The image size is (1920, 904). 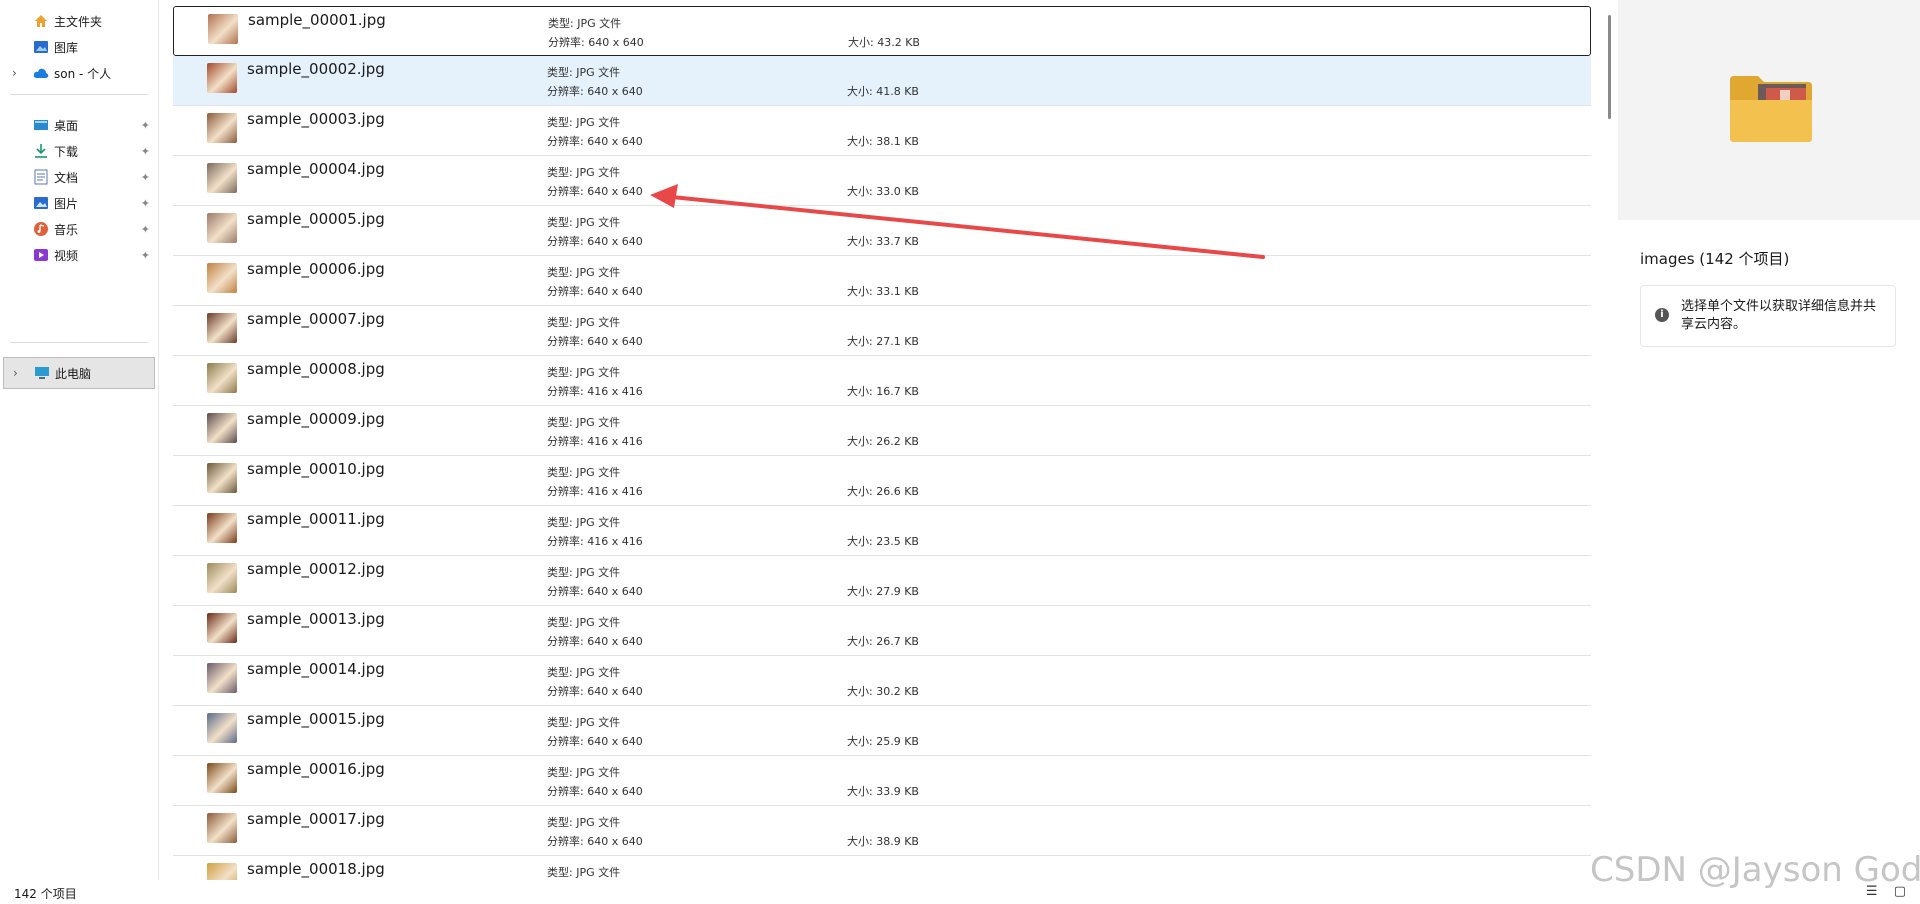 What do you see at coordinates (41, 125) in the screenshot?
I see `desktop-icon` at bounding box center [41, 125].